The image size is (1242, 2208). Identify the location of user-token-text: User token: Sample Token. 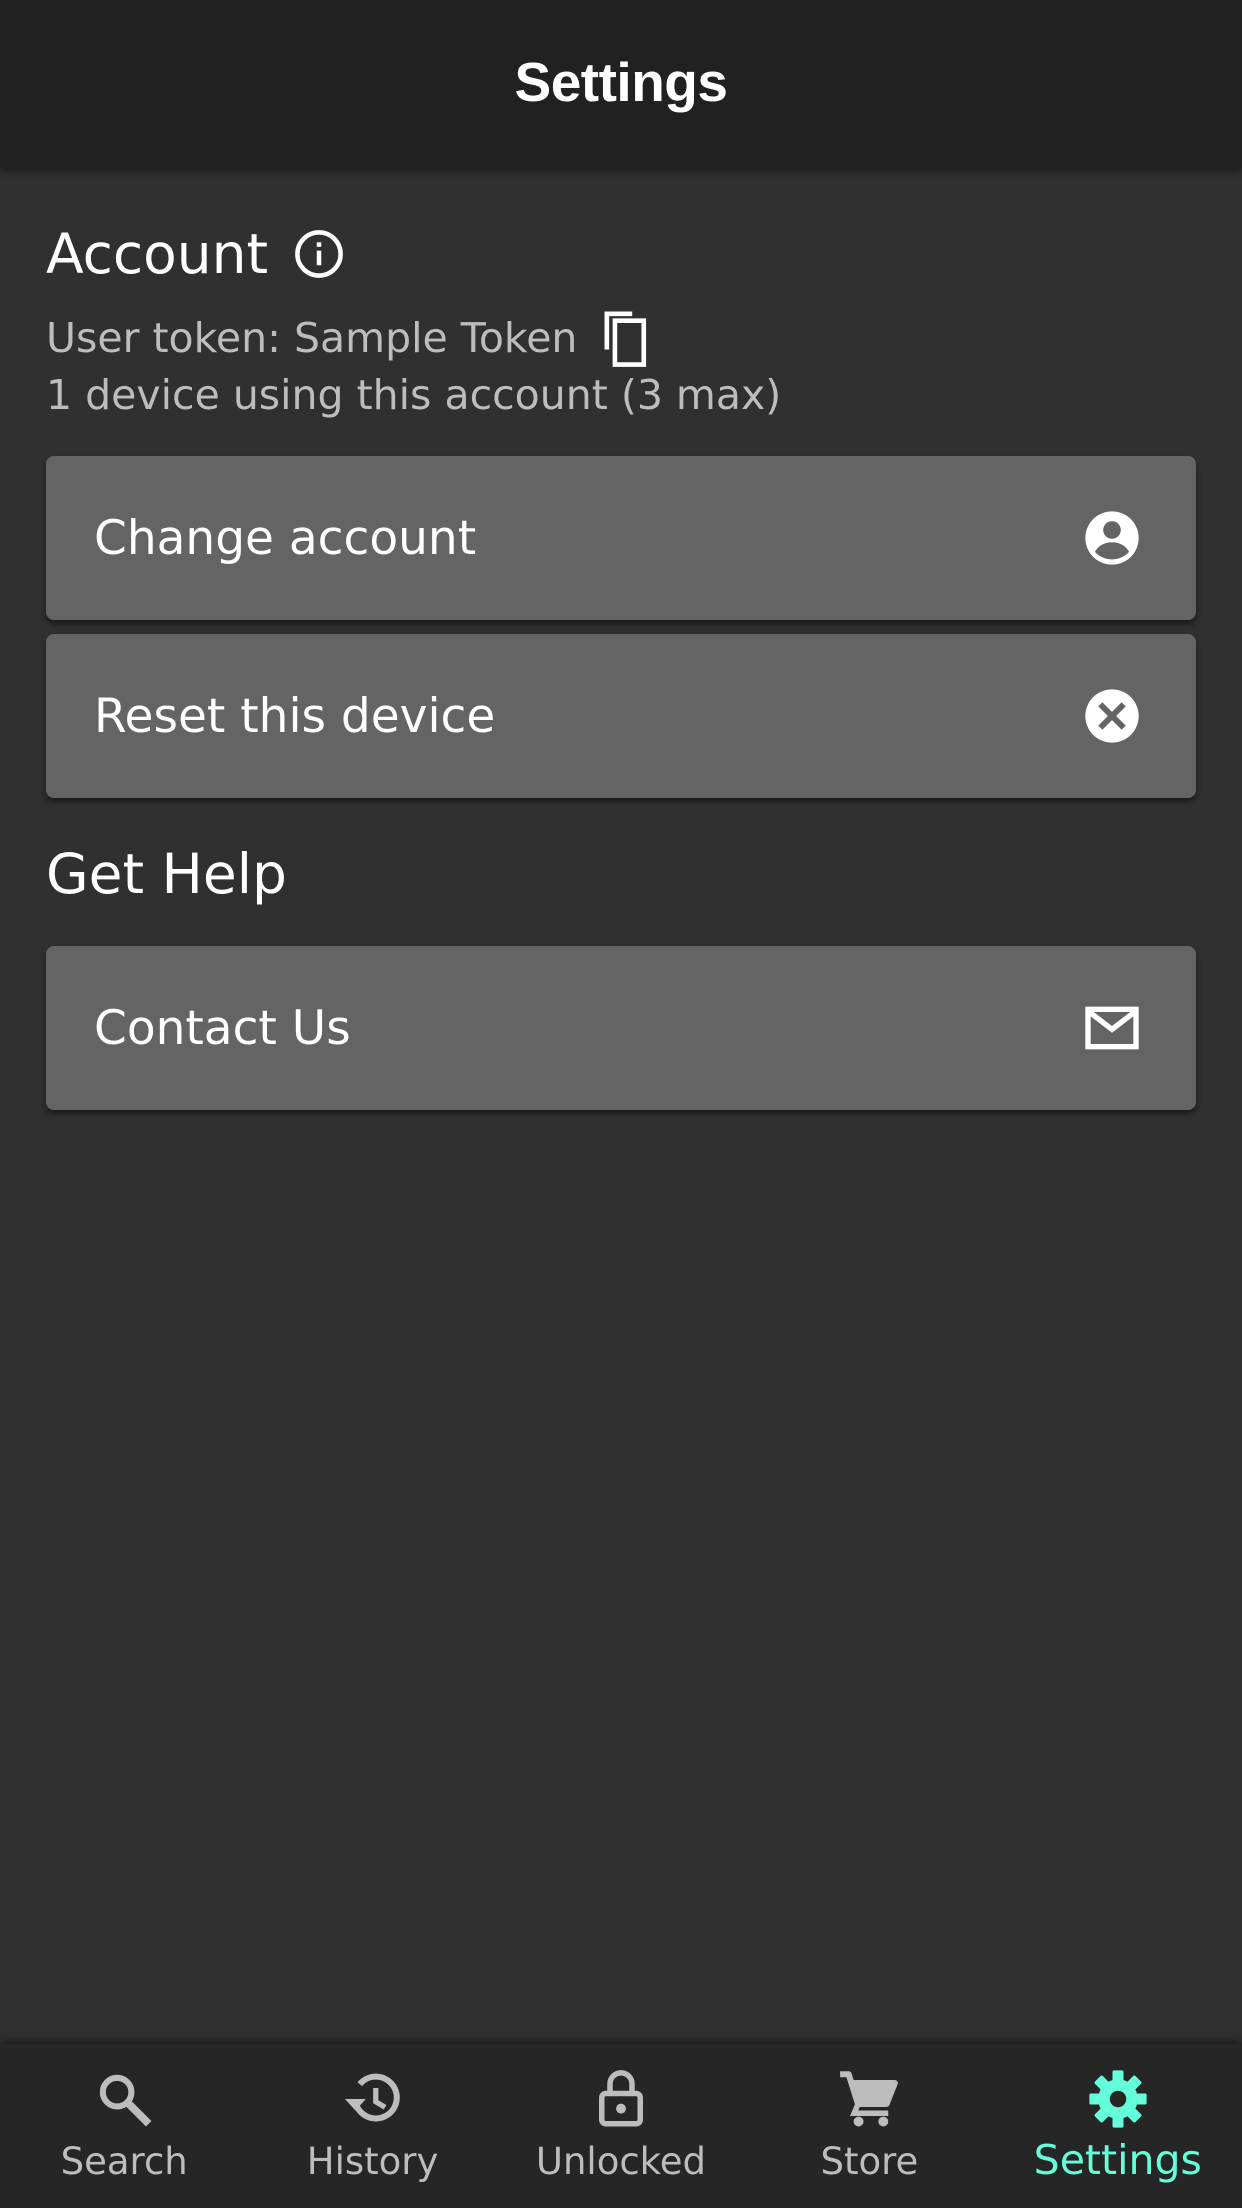
(312, 338).